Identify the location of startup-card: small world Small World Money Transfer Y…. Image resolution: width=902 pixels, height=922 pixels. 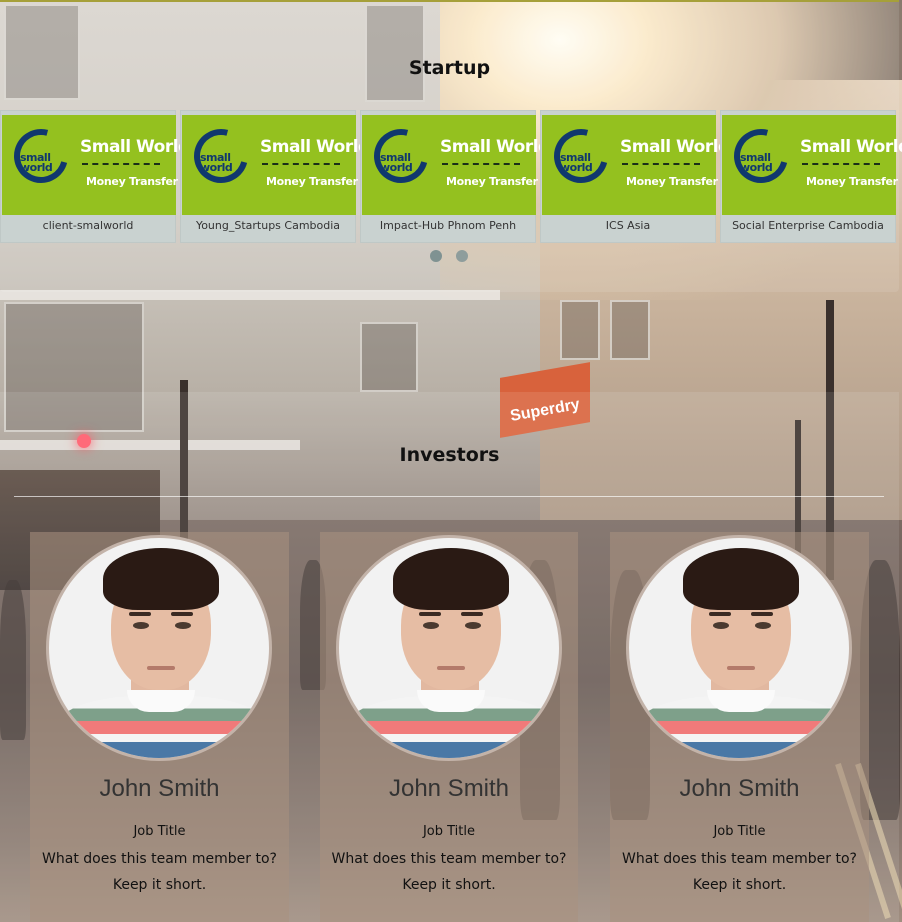
(275, 176).